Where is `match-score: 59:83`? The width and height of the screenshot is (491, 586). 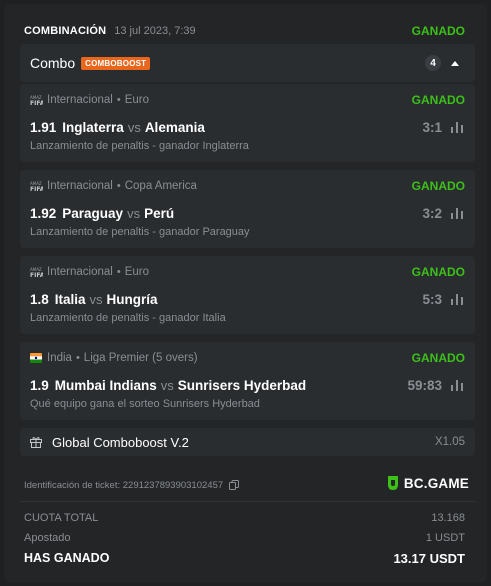
match-score: 59:83 is located at coordinates (424, 385).